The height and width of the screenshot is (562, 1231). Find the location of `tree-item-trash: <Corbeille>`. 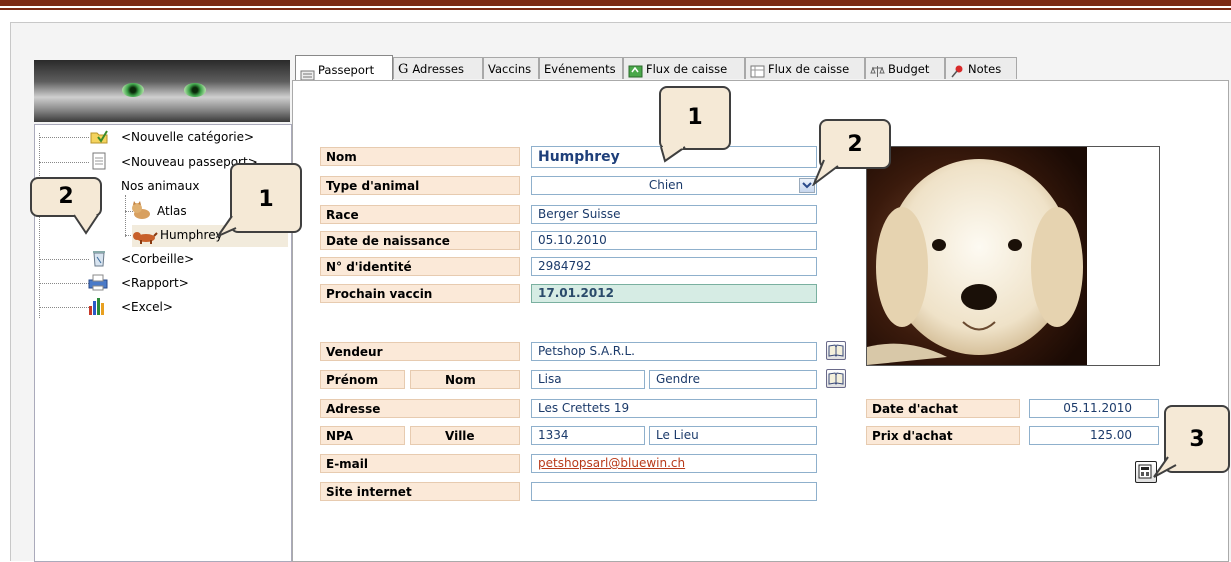

tree-item-trash: <Corbeille> is located at coordinates (157, 259).